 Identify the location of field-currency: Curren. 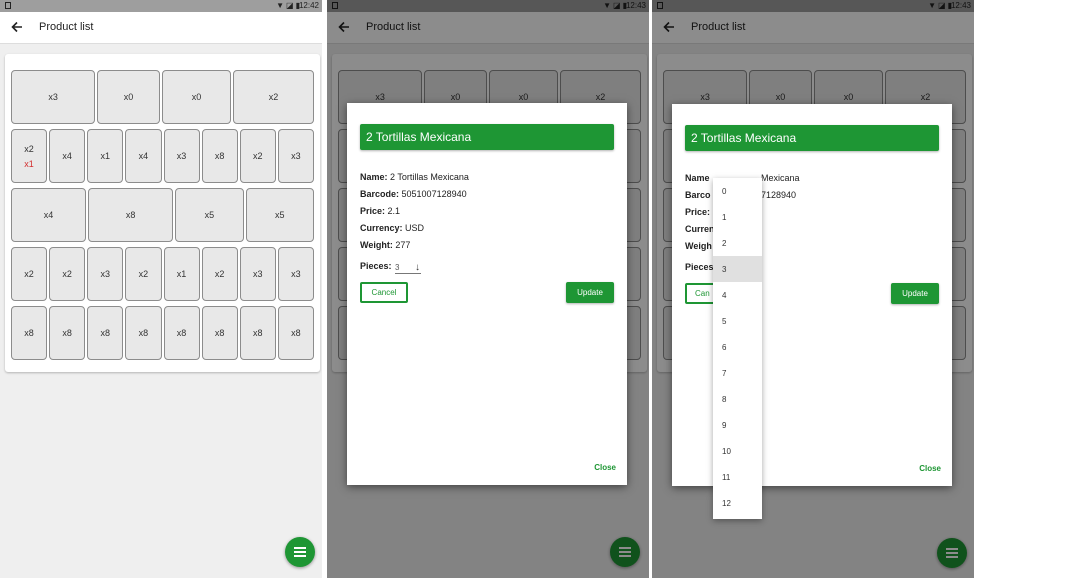
(700, 229).